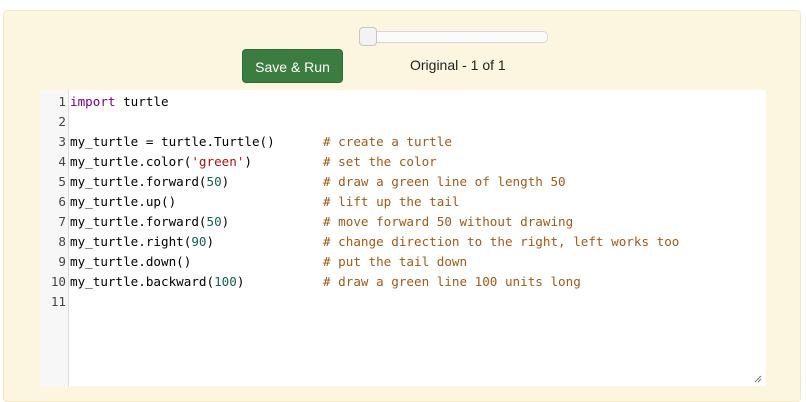  I want to click on code-text: my_turtle.right(90), so click(142, 242).